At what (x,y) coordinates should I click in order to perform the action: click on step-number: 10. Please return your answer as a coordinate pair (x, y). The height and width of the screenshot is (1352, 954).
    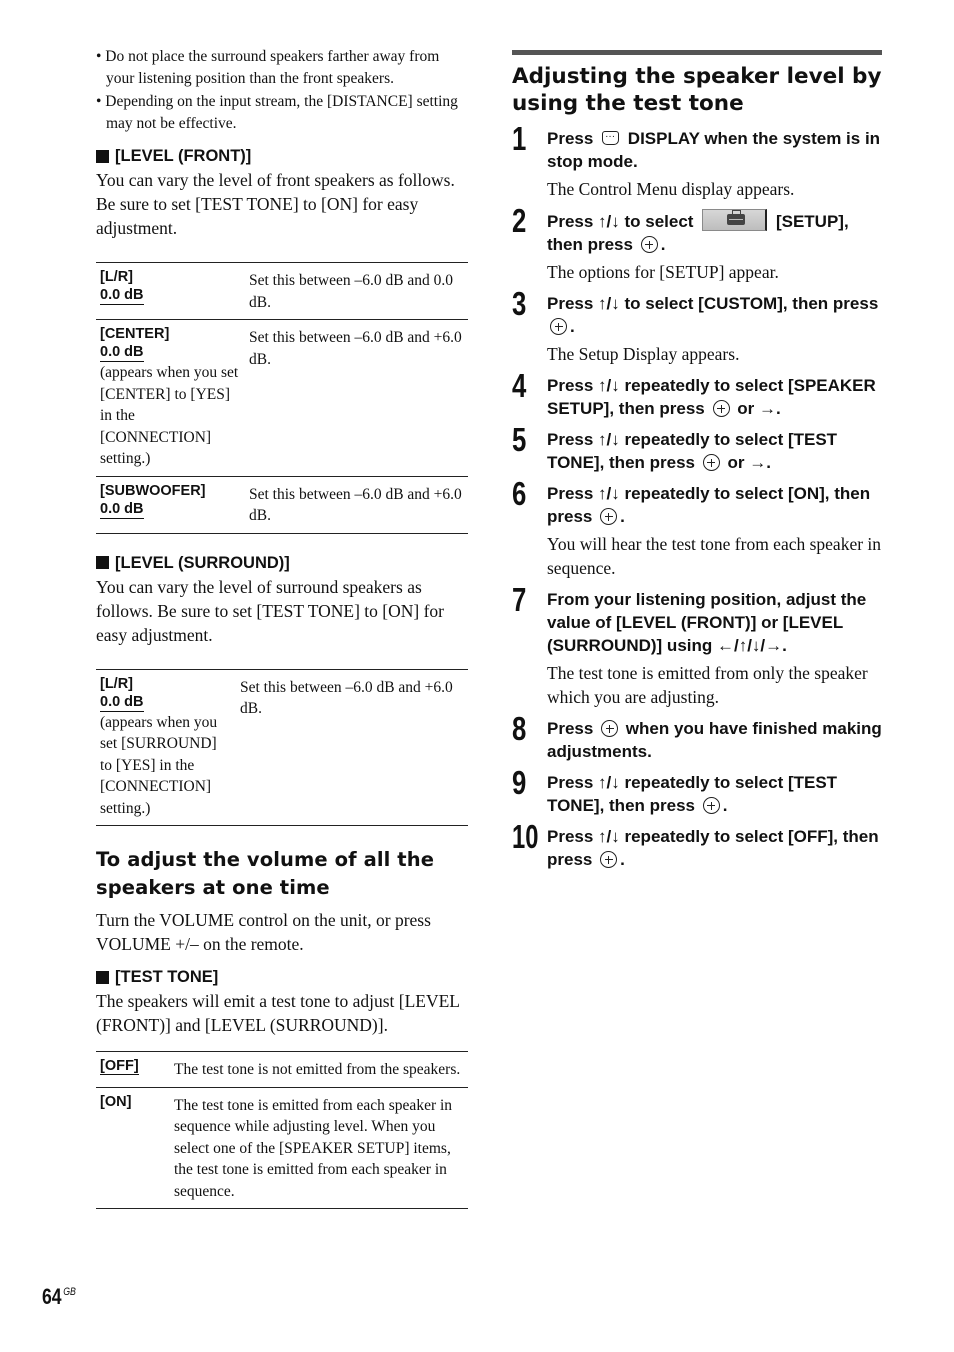
    Looking at the image, I should click on (525, 836).